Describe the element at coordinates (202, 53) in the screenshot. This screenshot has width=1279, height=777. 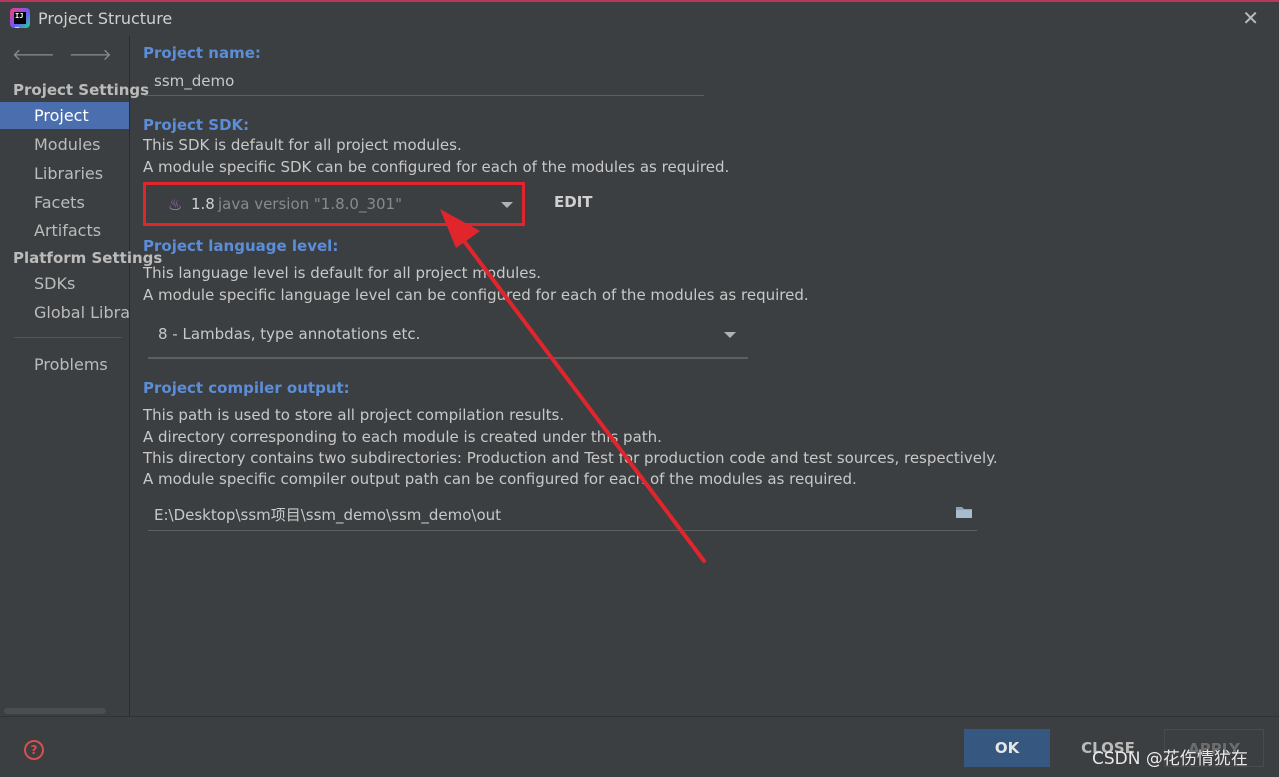
I see `project-name-label: Project name:` at that location.